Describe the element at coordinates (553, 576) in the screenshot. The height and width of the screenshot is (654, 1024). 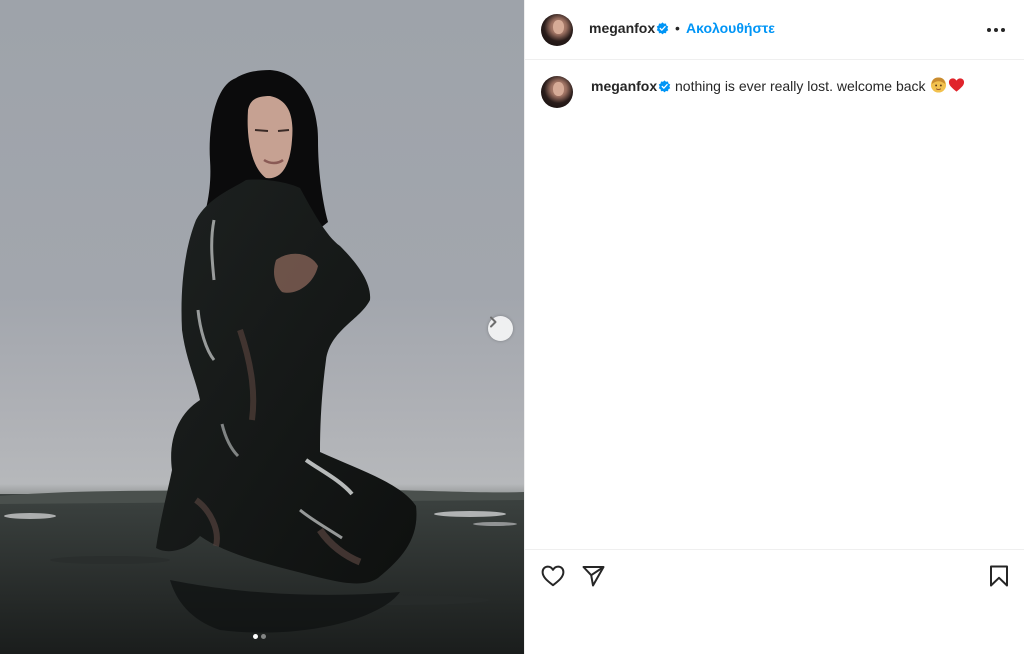
I see `heart-icon` at that location.